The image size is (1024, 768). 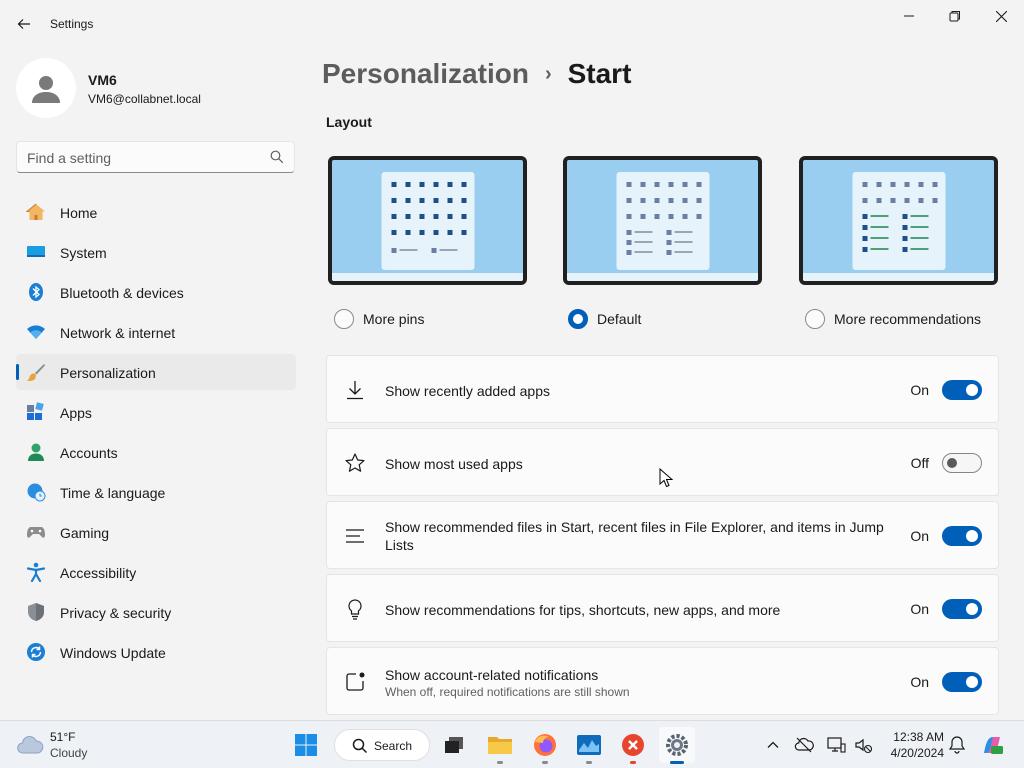 What do you see at coordinates (919, 463) in the screenshot?
I see `toggle-state-label: Off` at bounding box center [919, 463].